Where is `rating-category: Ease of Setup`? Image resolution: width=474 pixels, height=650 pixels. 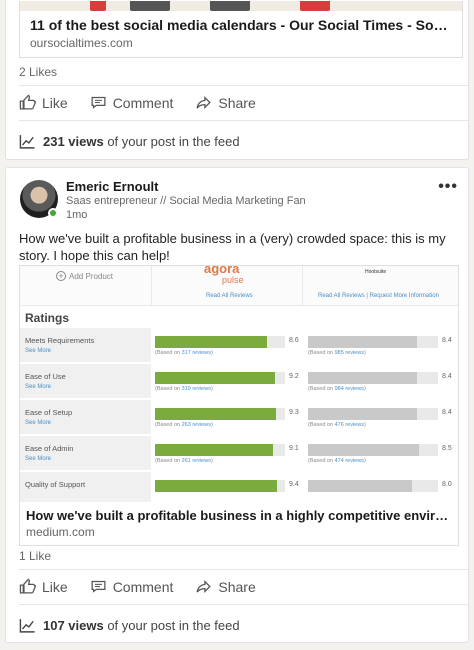
rating-category: Ease of Setup is located at coordinates (49, 412).